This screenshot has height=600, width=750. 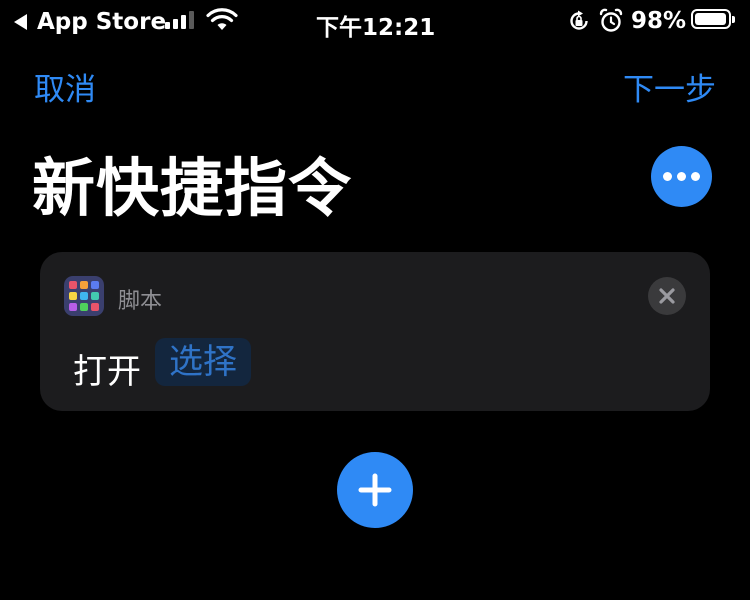 What do you see at coordinates (192, 188) in the screenshot?
I see `page-title: 新快捷指令` at bounding box center [192, 188].